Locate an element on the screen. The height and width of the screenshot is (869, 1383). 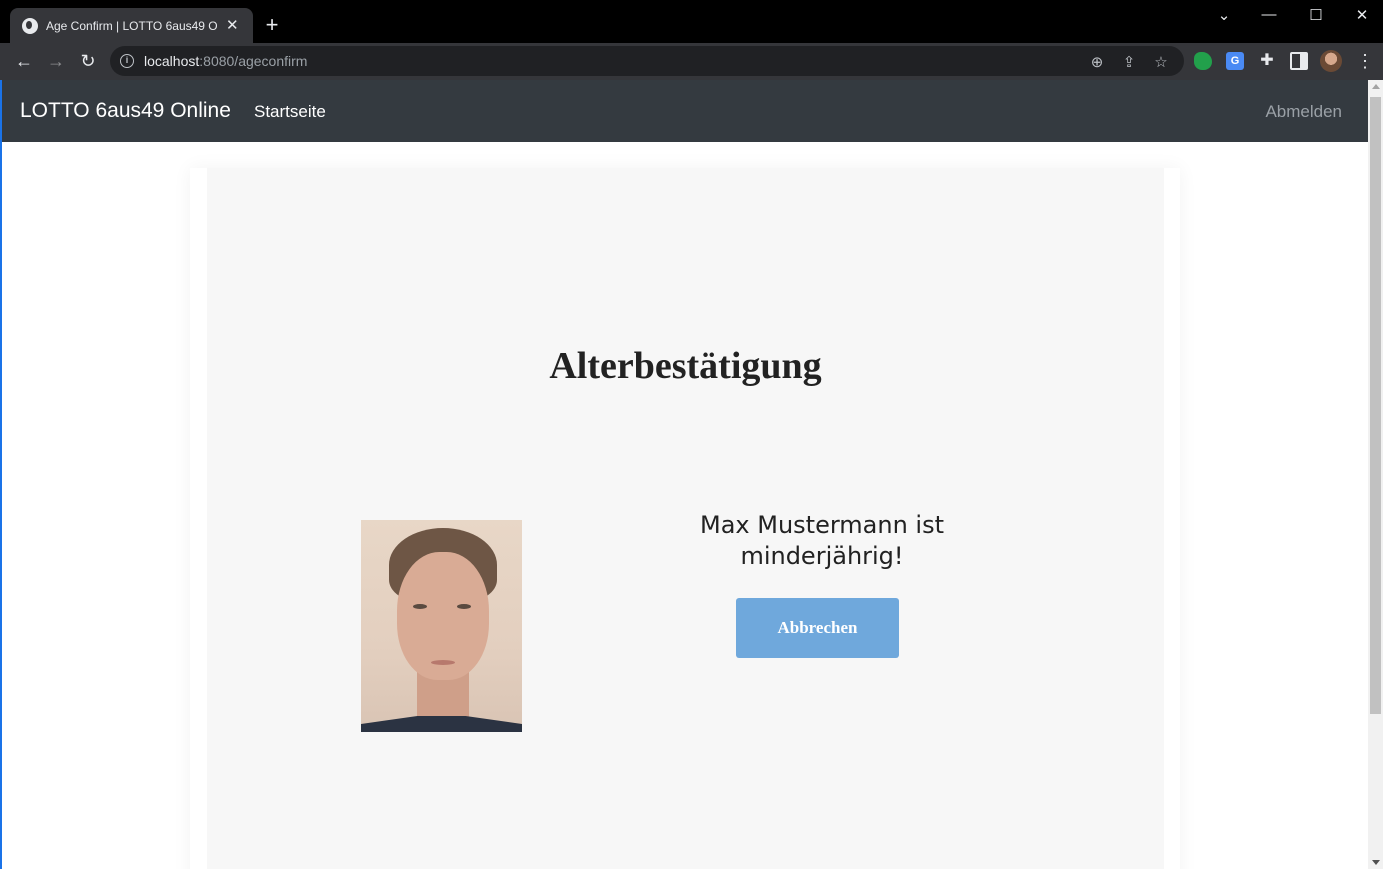
share-icon: ⇪ is located at coordinates (1129, 62).